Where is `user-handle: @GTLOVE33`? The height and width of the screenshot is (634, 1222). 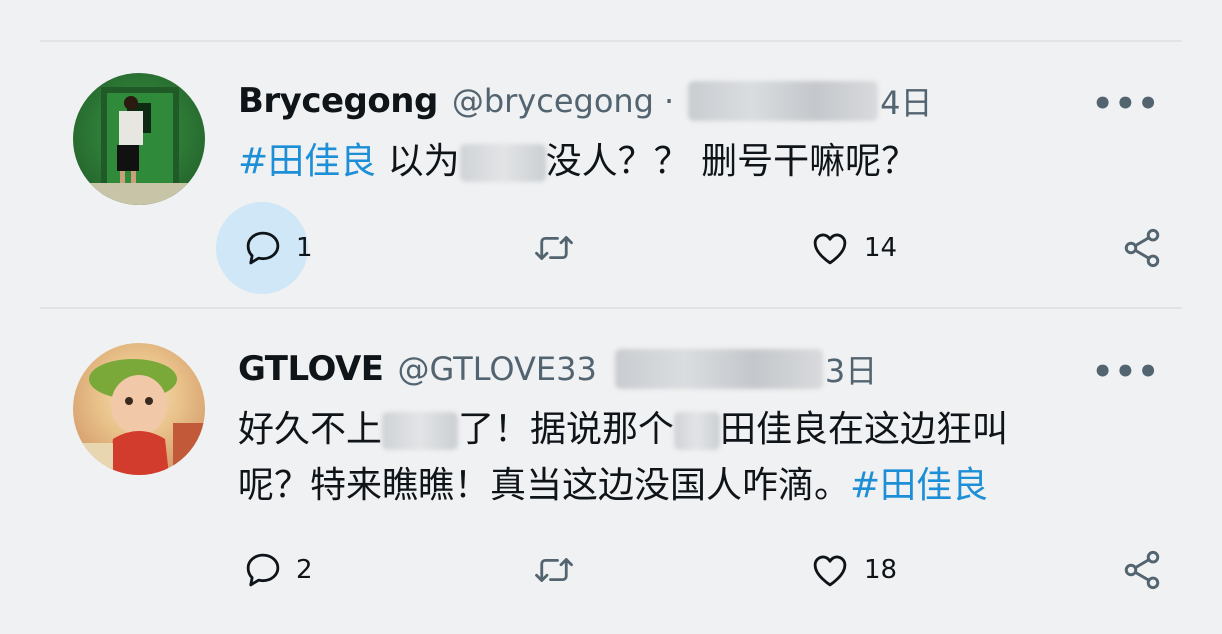 user-handle: @GTLOVE33 is located at coordinates (496, 369).